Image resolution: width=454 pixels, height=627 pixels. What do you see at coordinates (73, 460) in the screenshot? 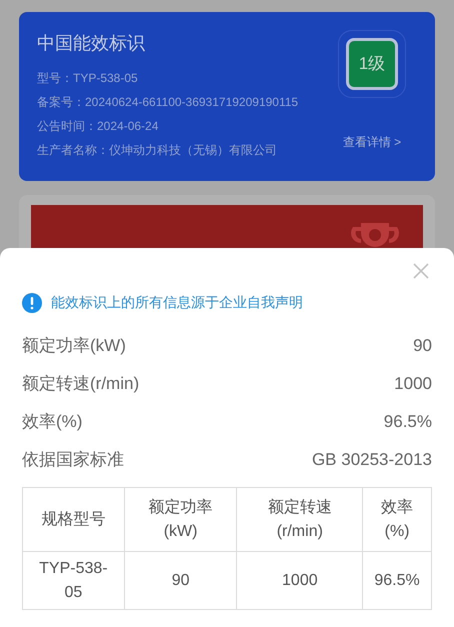
I see `spec-label: 依据国家标准` at bounding box center [73, 460].